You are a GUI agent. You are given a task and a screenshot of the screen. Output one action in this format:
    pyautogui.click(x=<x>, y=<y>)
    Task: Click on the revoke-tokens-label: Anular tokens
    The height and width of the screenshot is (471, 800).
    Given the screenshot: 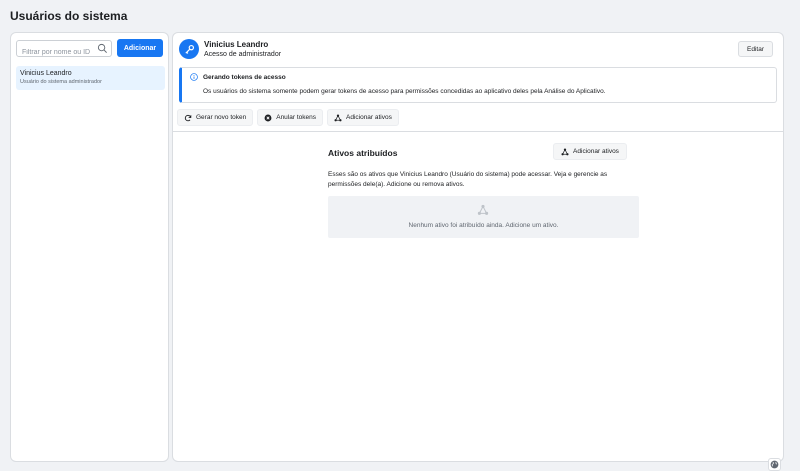 What is the action you would take?
    pyautogui.click(x=296, y=117)
    